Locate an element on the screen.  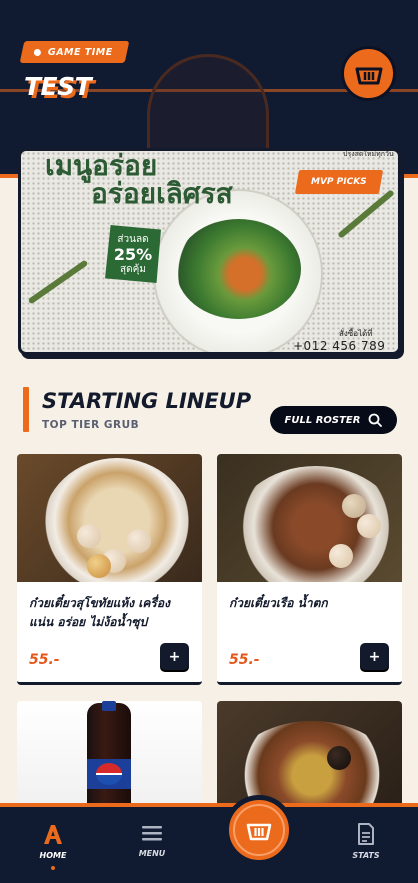
nav-menu-label: MENU is located at coordinates (152, 853).